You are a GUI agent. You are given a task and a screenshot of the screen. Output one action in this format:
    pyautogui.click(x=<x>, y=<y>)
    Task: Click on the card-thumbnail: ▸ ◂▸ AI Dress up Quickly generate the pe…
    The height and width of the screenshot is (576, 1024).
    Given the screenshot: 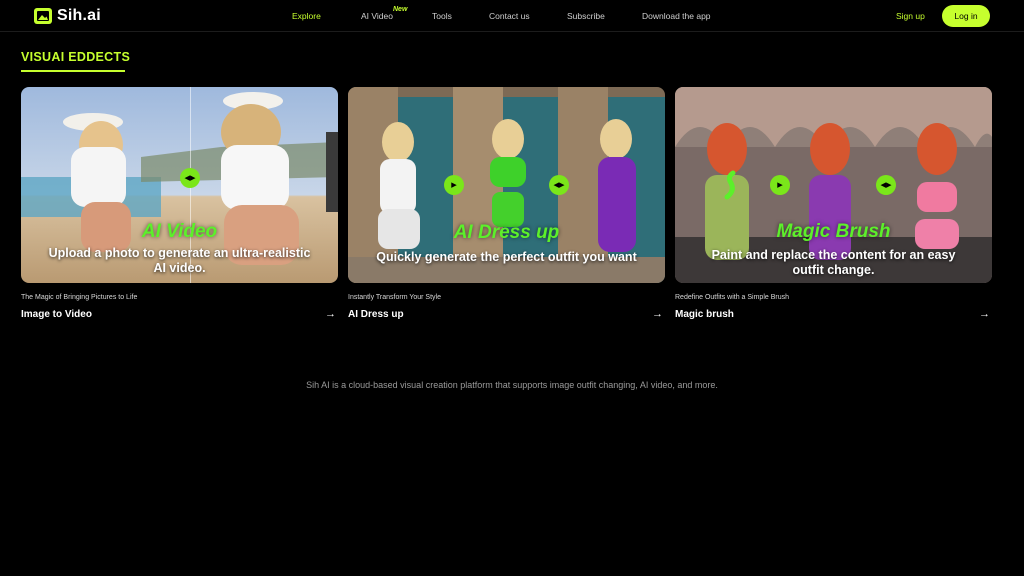 What is the action you would take?
    pyautogui.click(x=506, y=185)
    